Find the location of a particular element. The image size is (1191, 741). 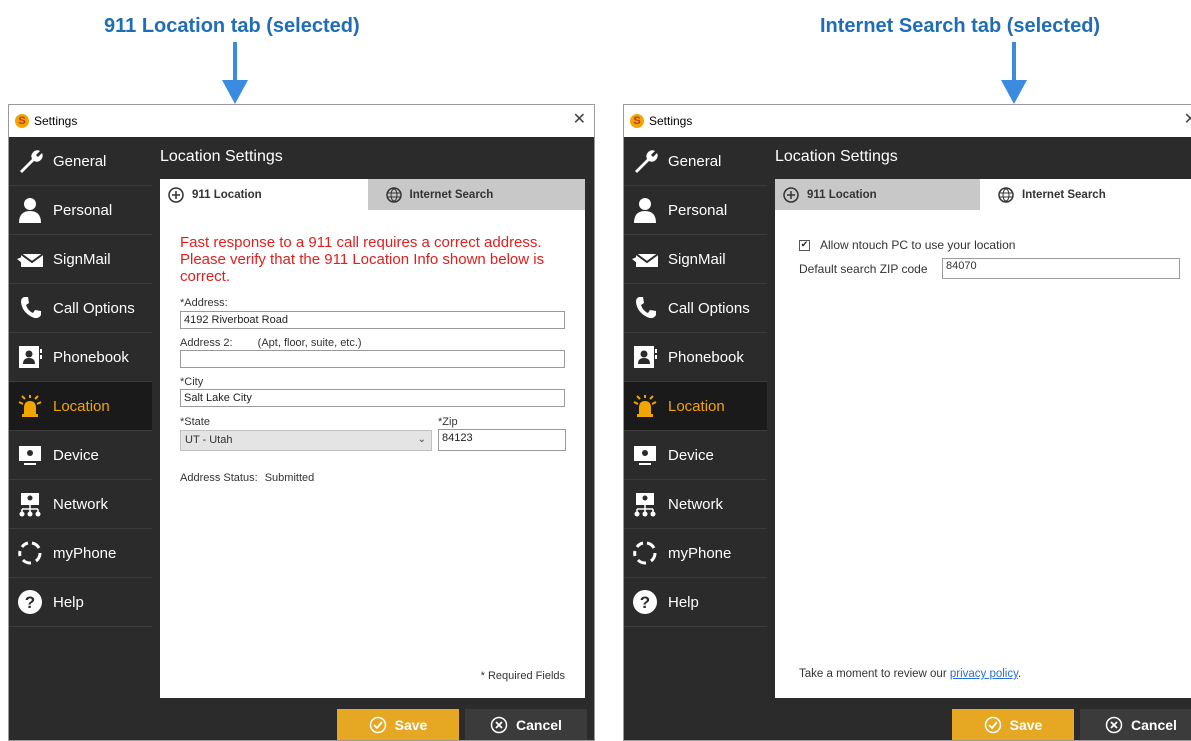

allow-location-checkbox: ✔ is located at coordinates (804, 245).